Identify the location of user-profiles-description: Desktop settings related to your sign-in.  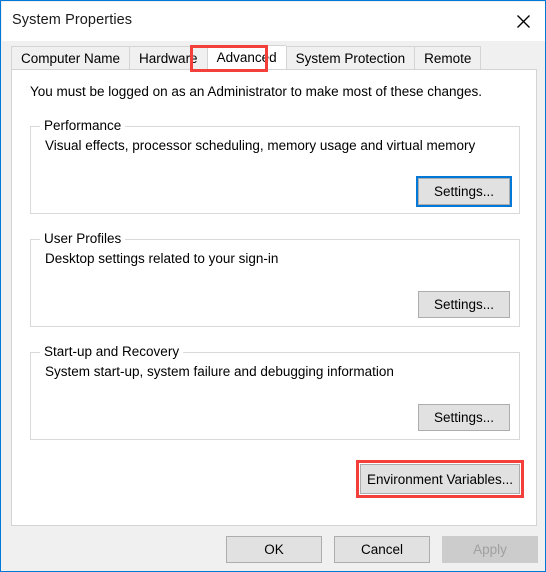
(162, 258).